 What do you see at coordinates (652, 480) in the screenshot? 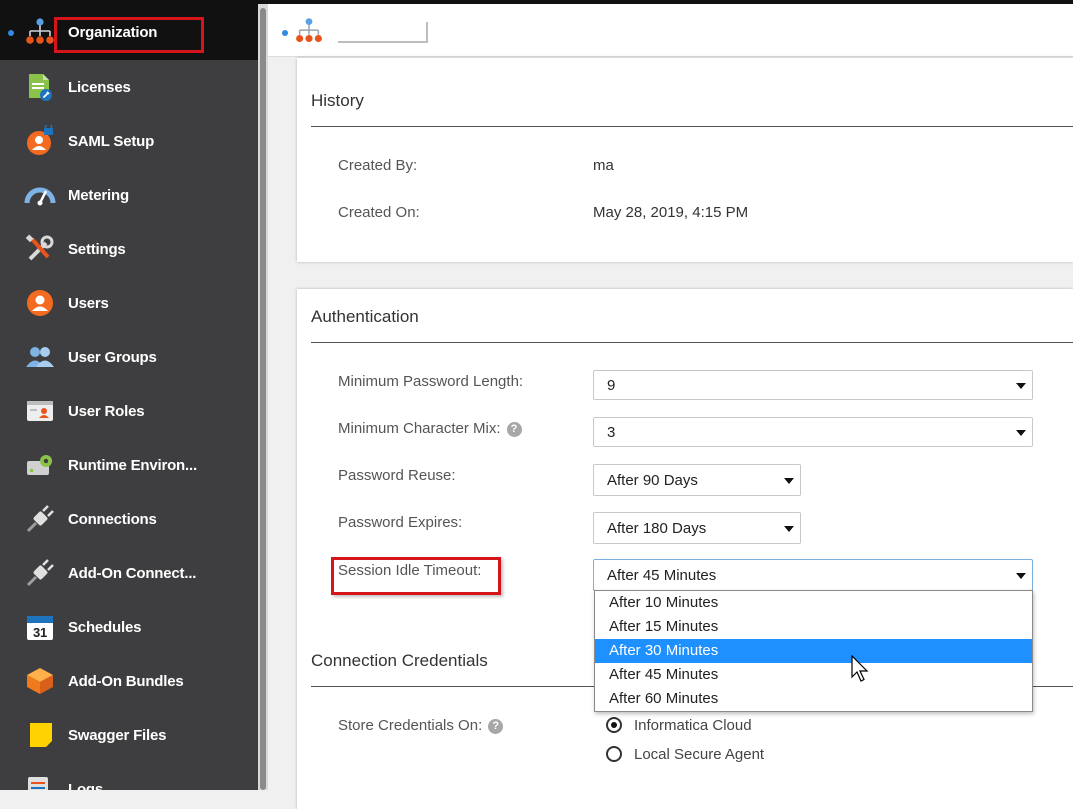
I see `select-value: After 90 Days` at bounding box center [652, 480].